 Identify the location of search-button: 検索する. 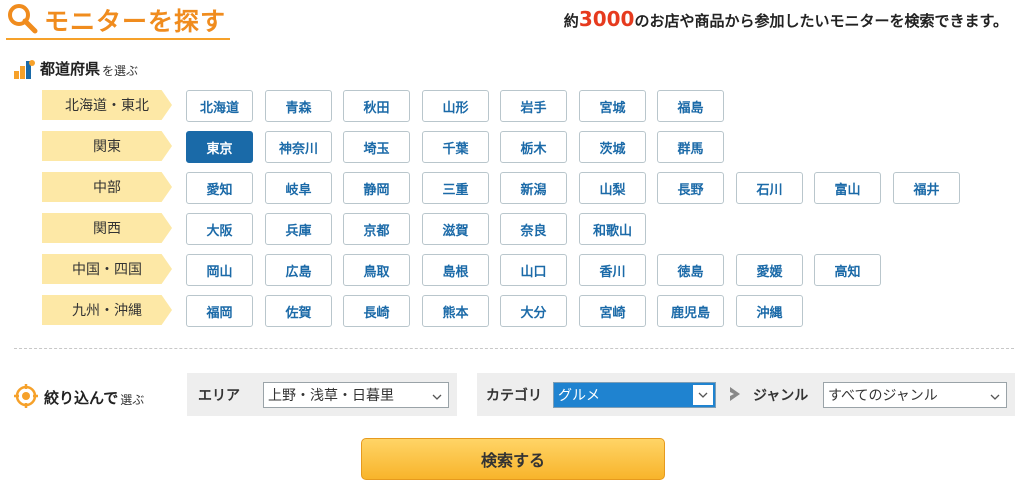
(513, 459).